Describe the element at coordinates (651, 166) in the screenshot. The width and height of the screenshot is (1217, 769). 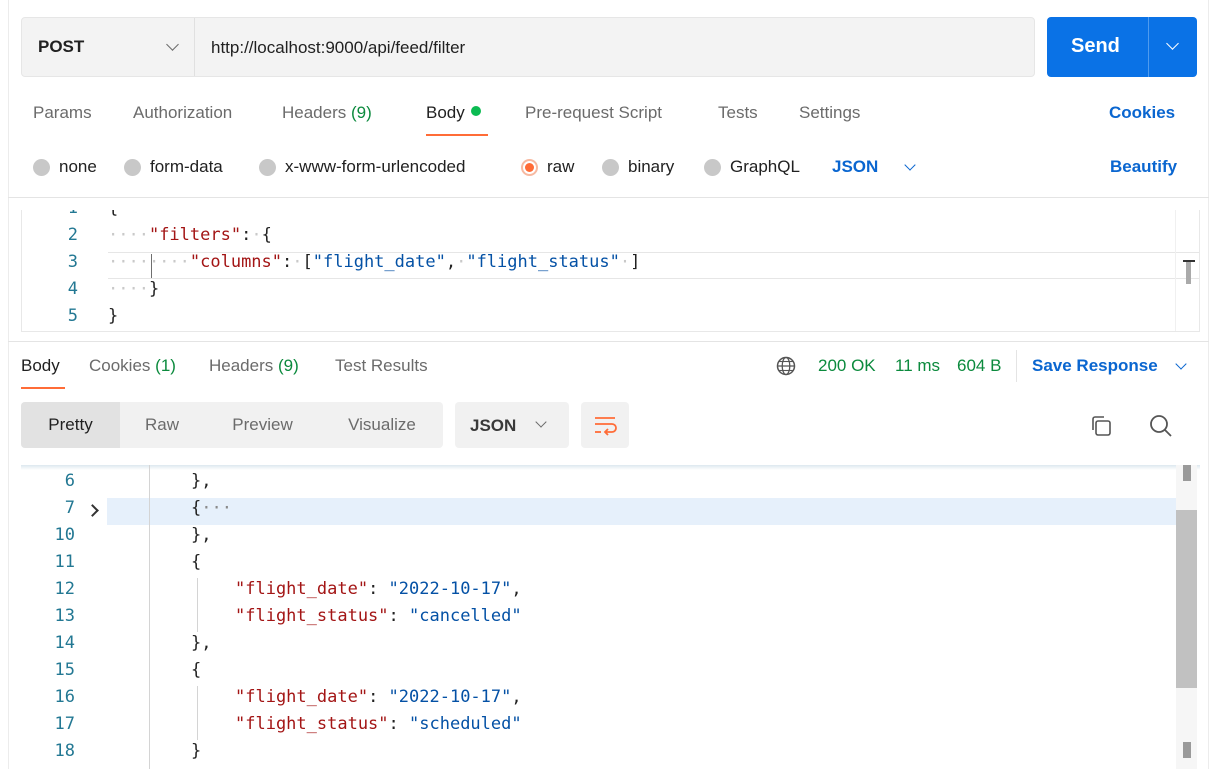
I see `radio-label: binary` at that location.